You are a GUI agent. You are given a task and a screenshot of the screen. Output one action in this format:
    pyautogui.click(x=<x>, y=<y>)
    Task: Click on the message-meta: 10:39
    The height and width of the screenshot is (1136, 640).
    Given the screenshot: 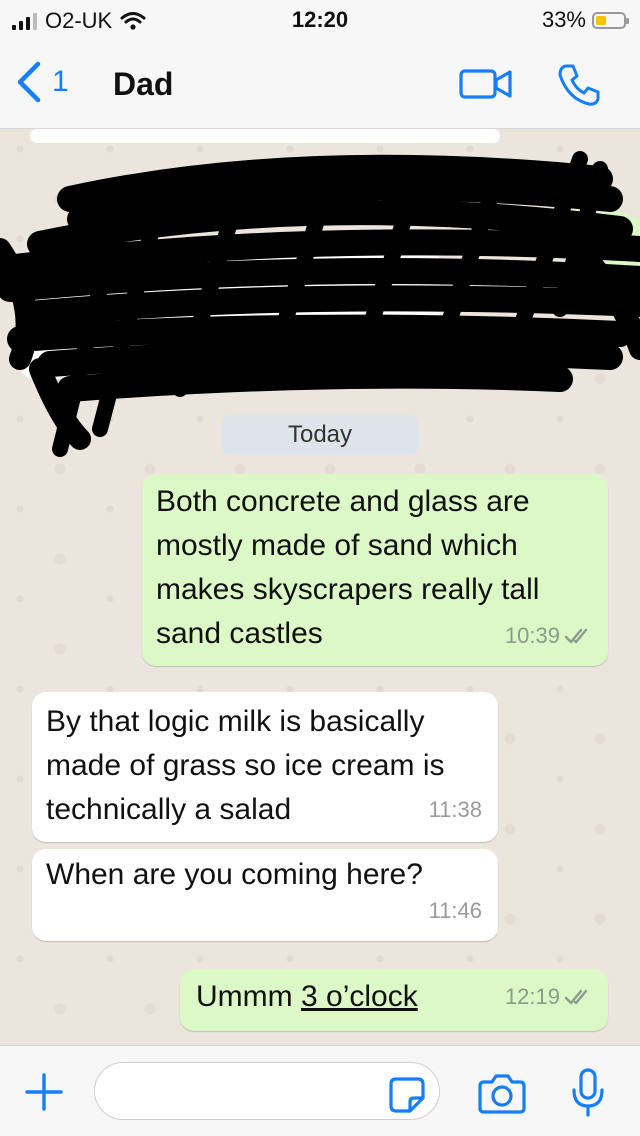 What is the action you would take?
    pyautogui.click(x=549, y=636)
    